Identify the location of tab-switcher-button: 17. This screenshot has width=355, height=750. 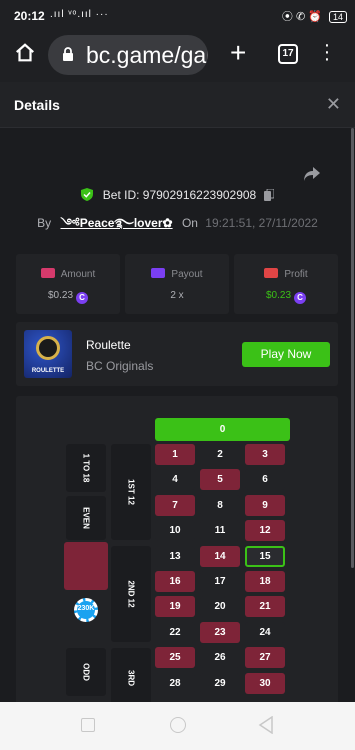
(288, 54).